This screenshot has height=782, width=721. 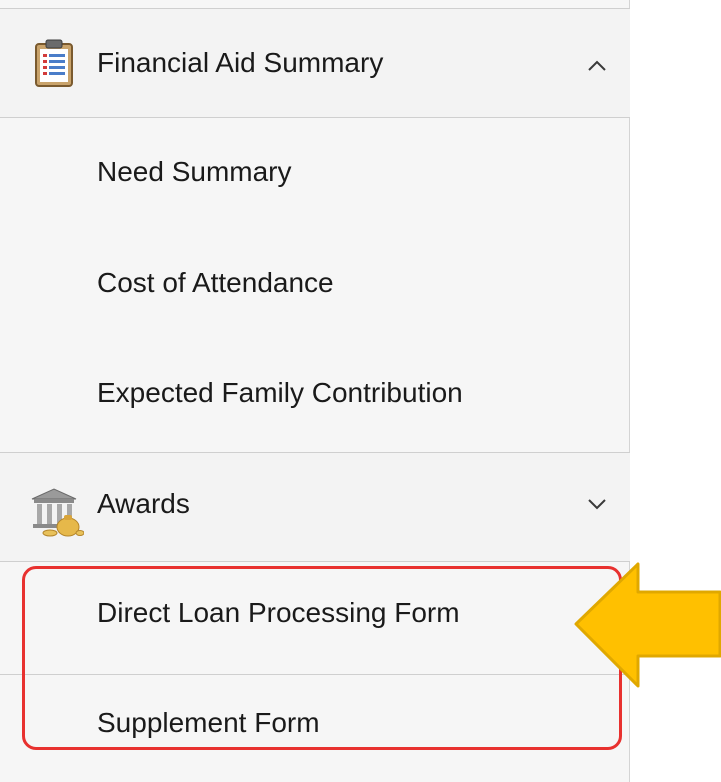 I want to click on nav-item-expected-family-contribution: Expected Family Contribution, so click(x=315, y=392).